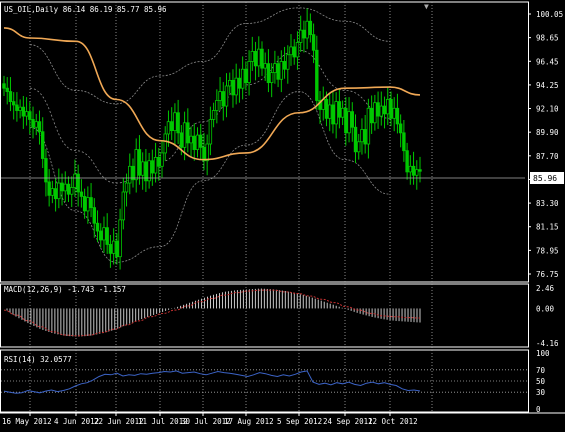  What do you see at coordinates (547, 156) in the screenshot?
I see `price-tick-label: 87.70` at bounding box center [547, 156].